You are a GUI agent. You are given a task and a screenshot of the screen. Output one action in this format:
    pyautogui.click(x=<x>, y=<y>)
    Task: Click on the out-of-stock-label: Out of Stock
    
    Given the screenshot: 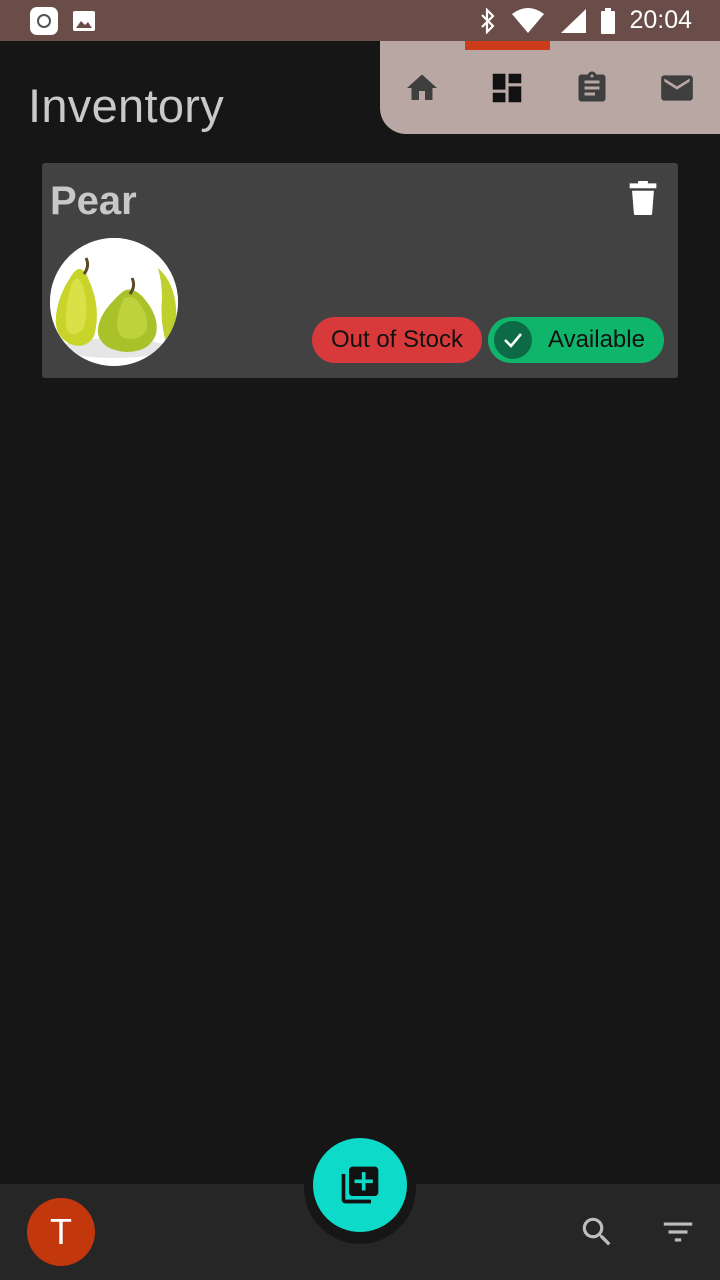 What is the action you would take?
    pyautogui.click(x=397, y=339)
    